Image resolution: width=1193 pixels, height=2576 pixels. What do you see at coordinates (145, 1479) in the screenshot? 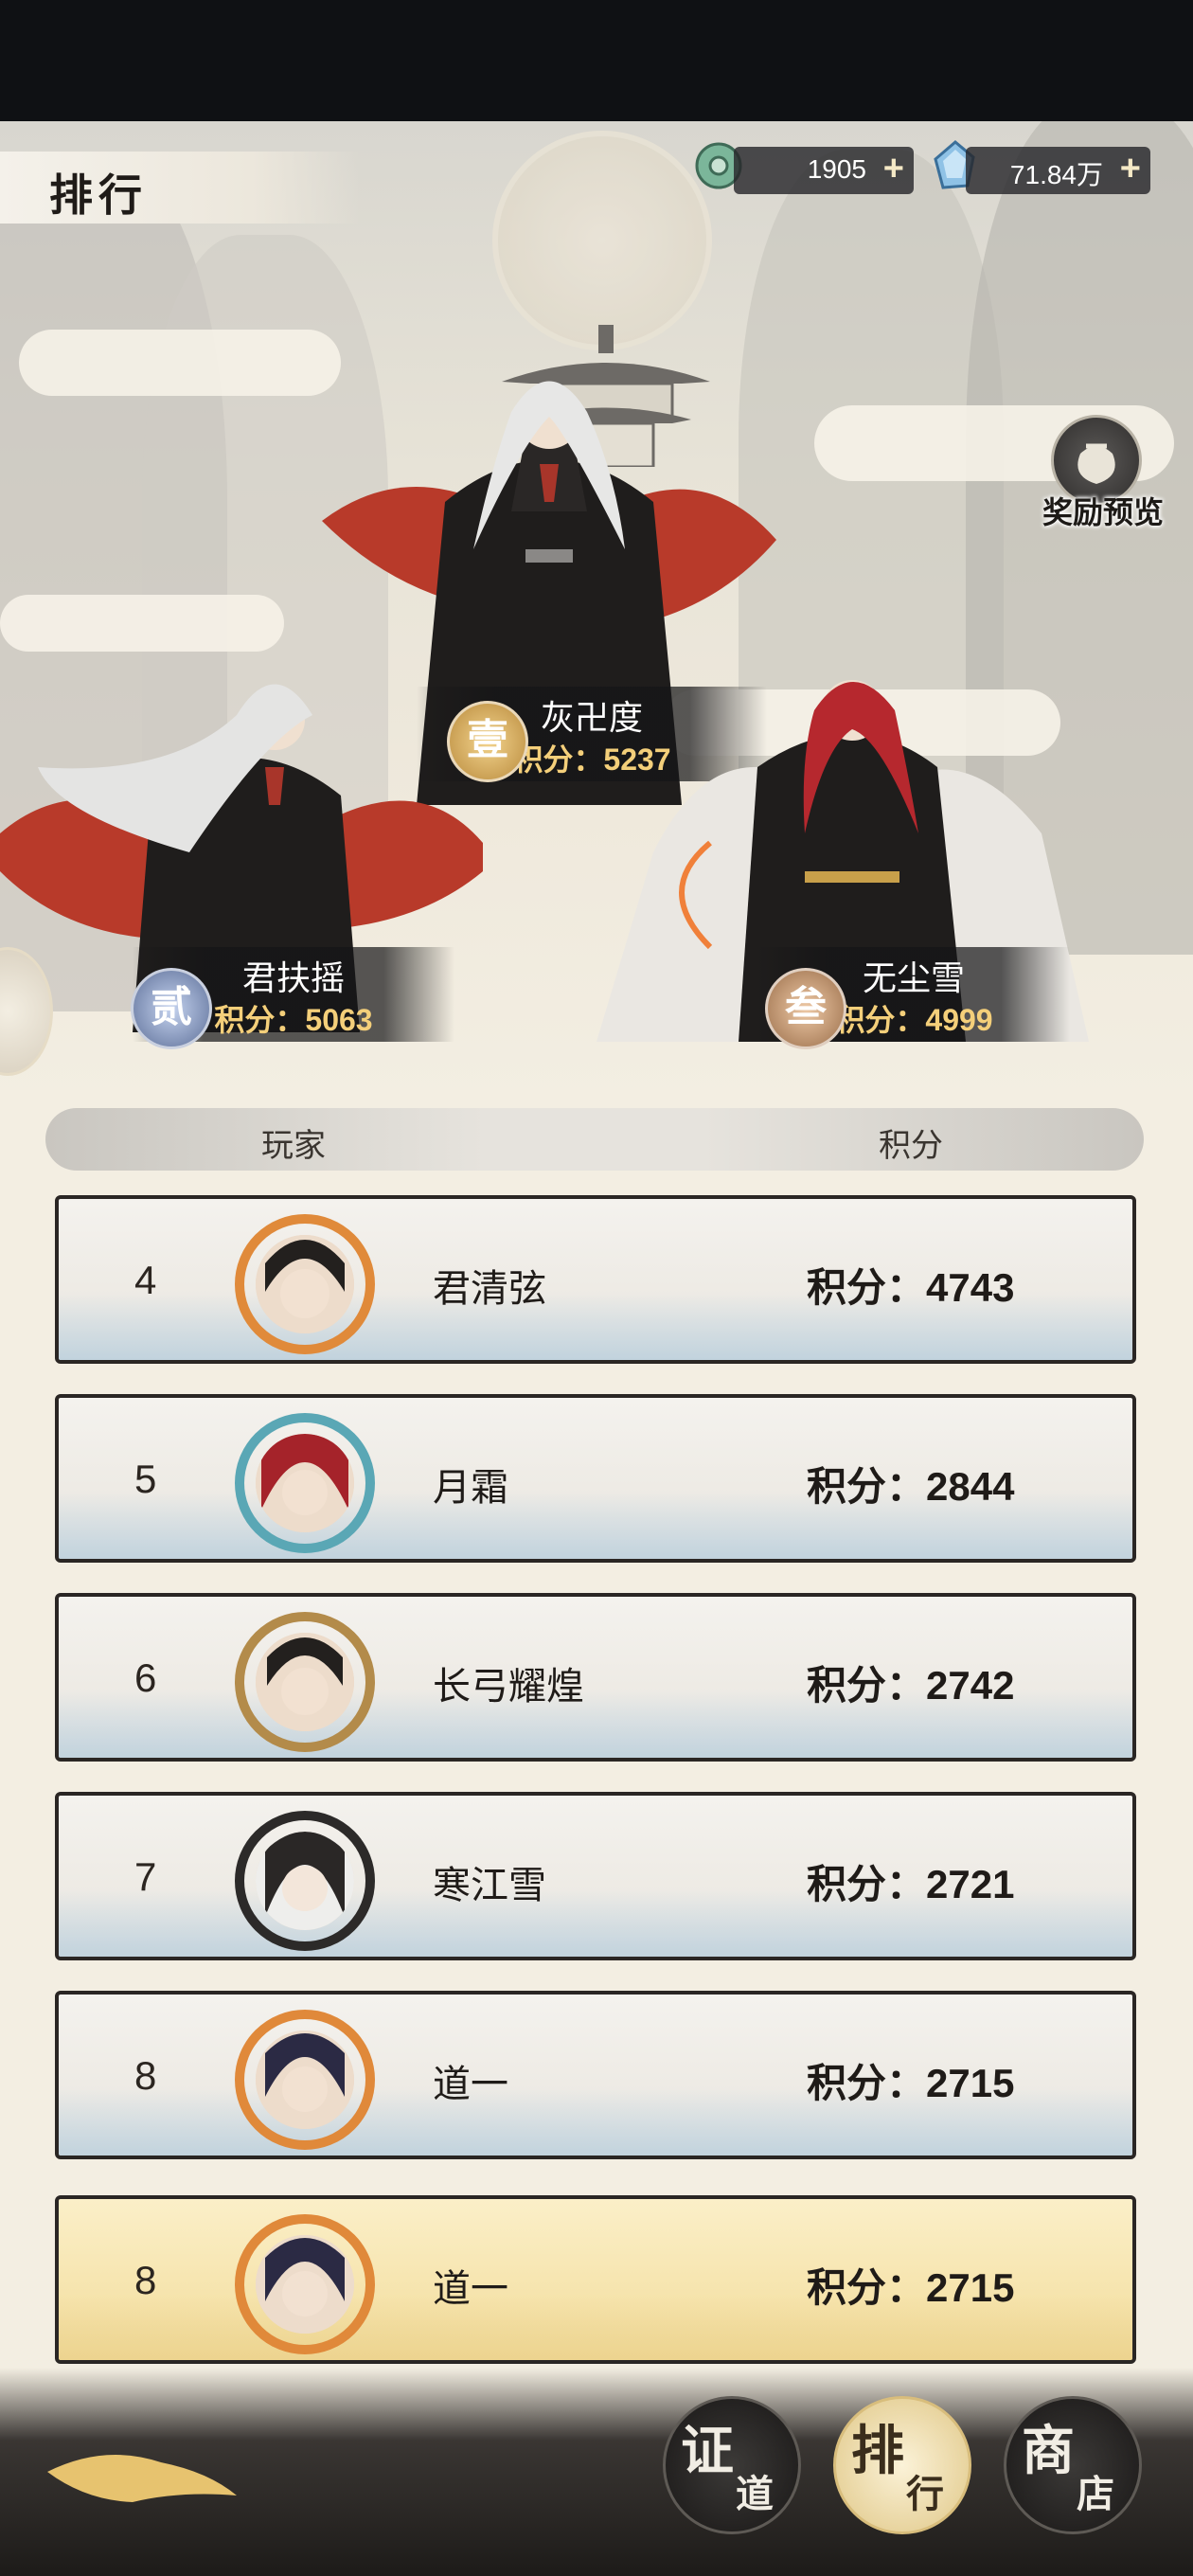
I see `row-rank: 5` at bounding box center [145, 1479].